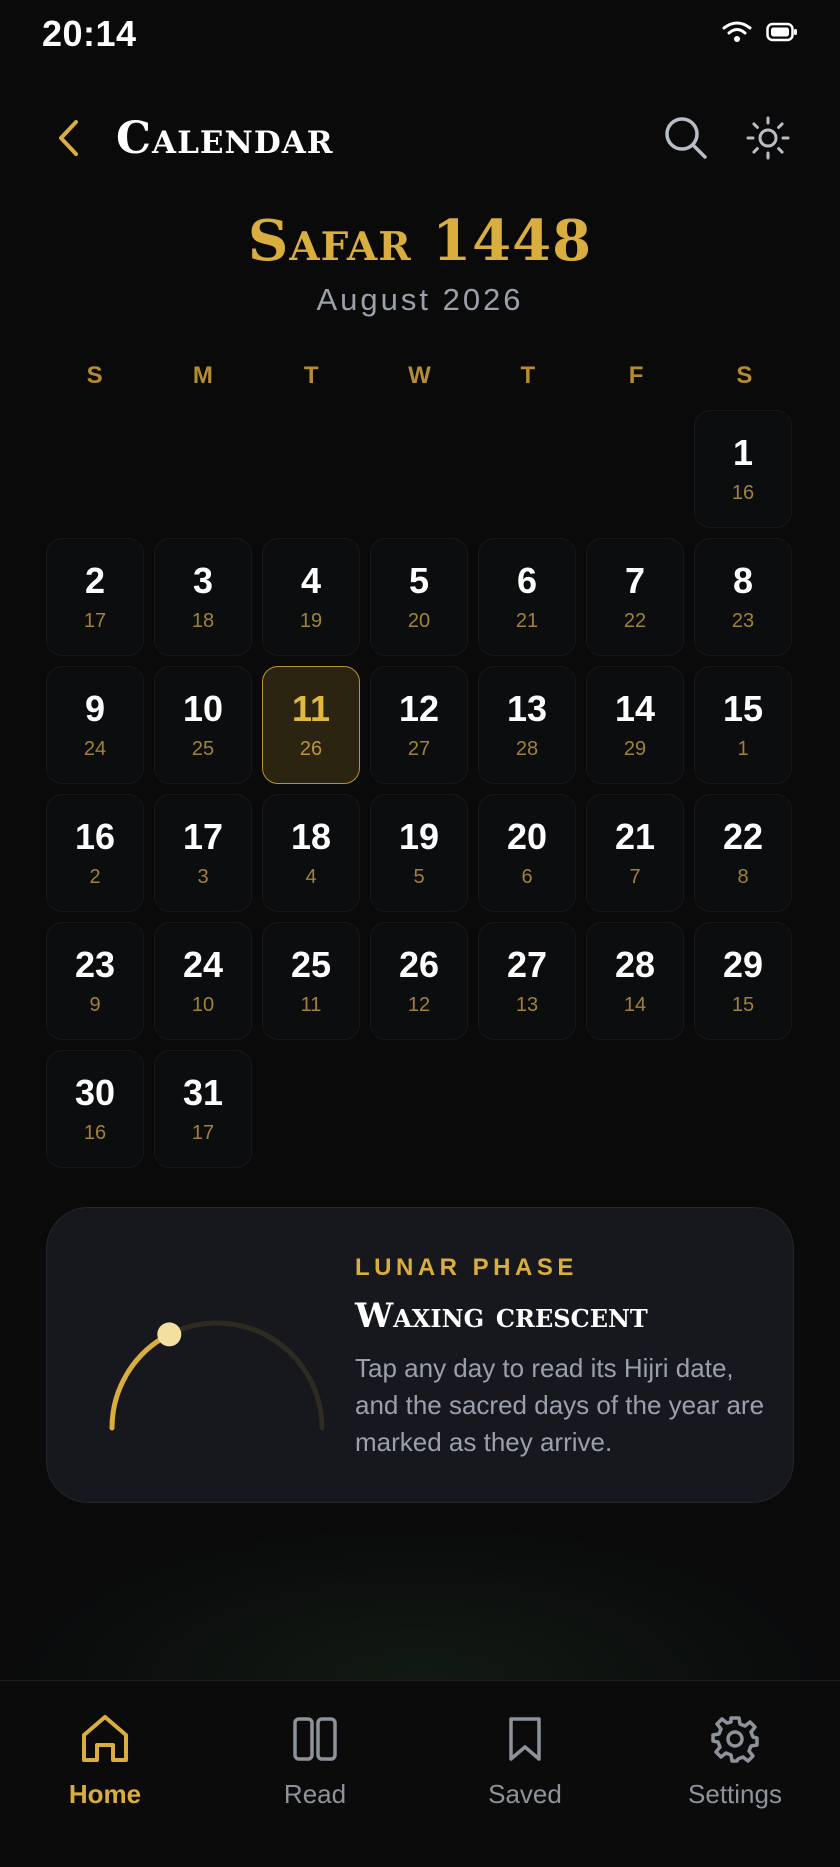 This screenshot has height=1867, width=840. What do you see at coordinates (420, 263) in the screenshot?
I see `month-header: Safar 1448 August 2026` at bounding box center [420, 263].